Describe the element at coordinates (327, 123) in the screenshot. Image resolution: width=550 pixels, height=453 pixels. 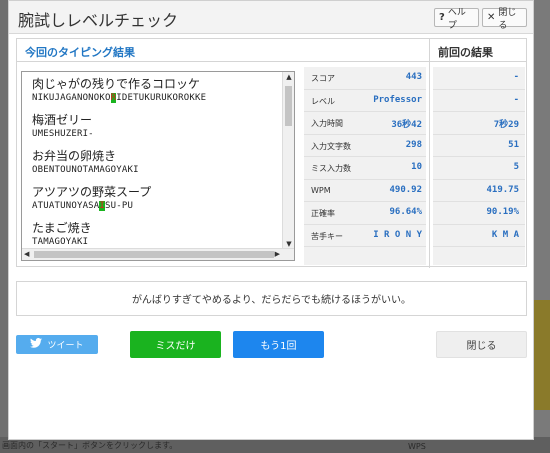
I see `stat-label: 入力時間` at that location.